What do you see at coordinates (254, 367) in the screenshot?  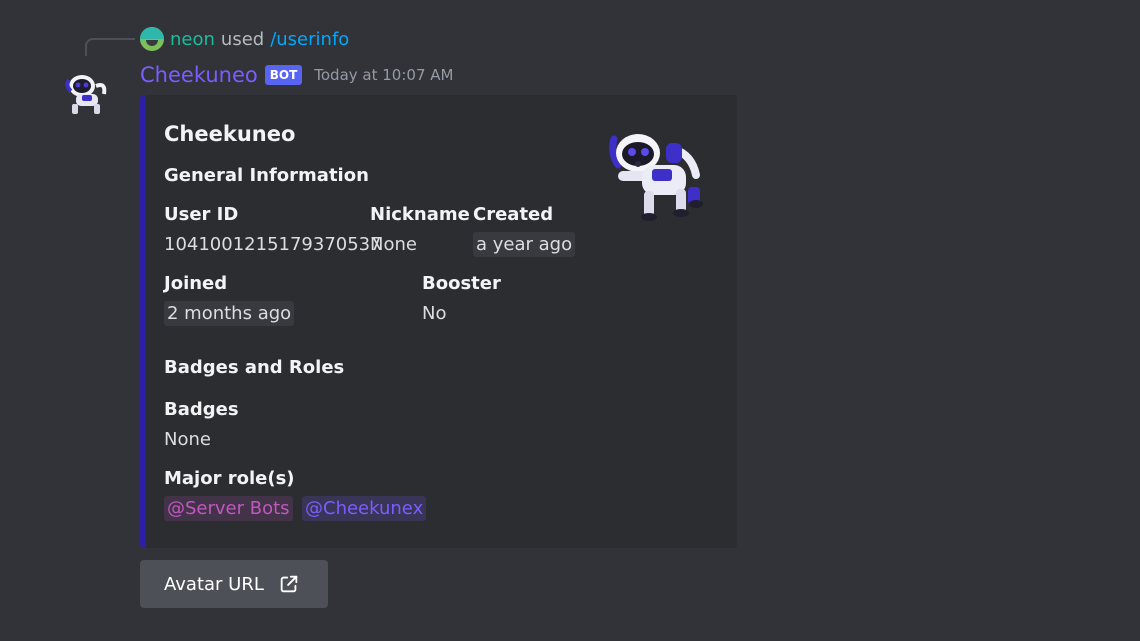 I see `badges-and-roles-heading: Badges and Roles` at bounding box center [254, 367].